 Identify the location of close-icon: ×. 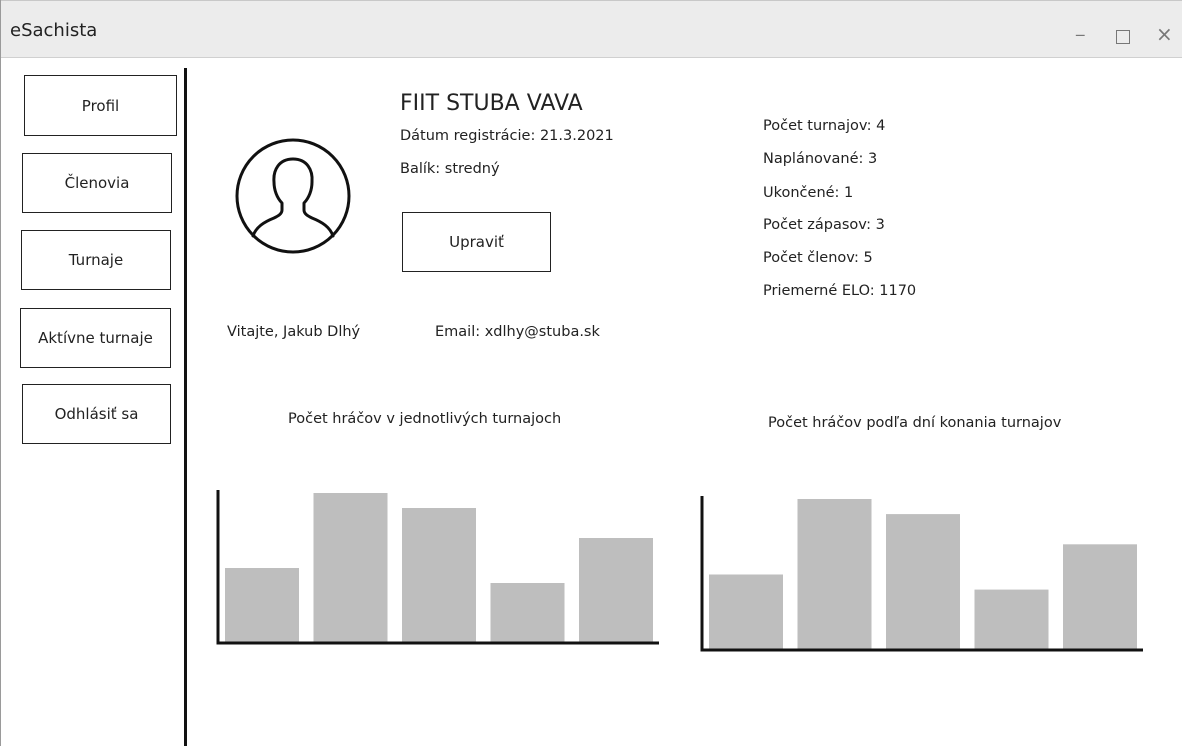
(1164, 34).